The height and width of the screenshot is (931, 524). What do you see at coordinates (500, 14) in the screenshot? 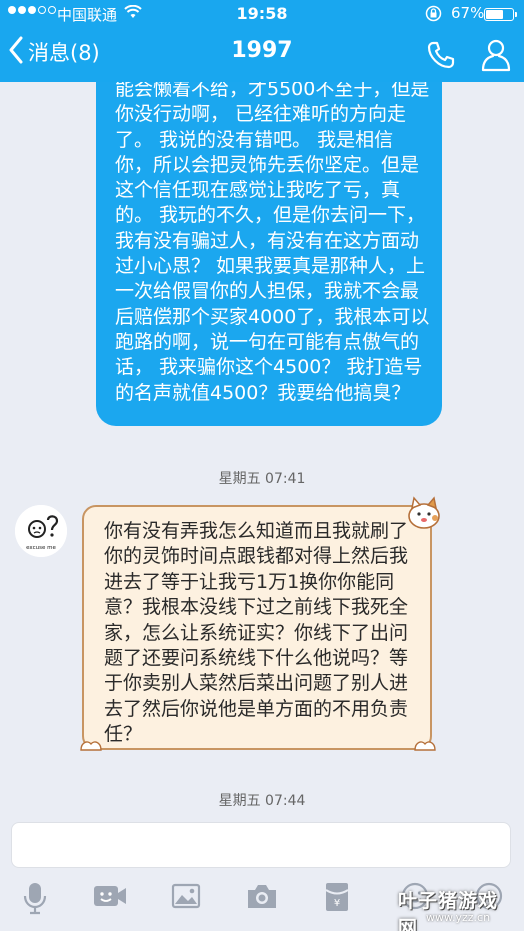
I see `battery-icon` at bounding box center [500, 14].